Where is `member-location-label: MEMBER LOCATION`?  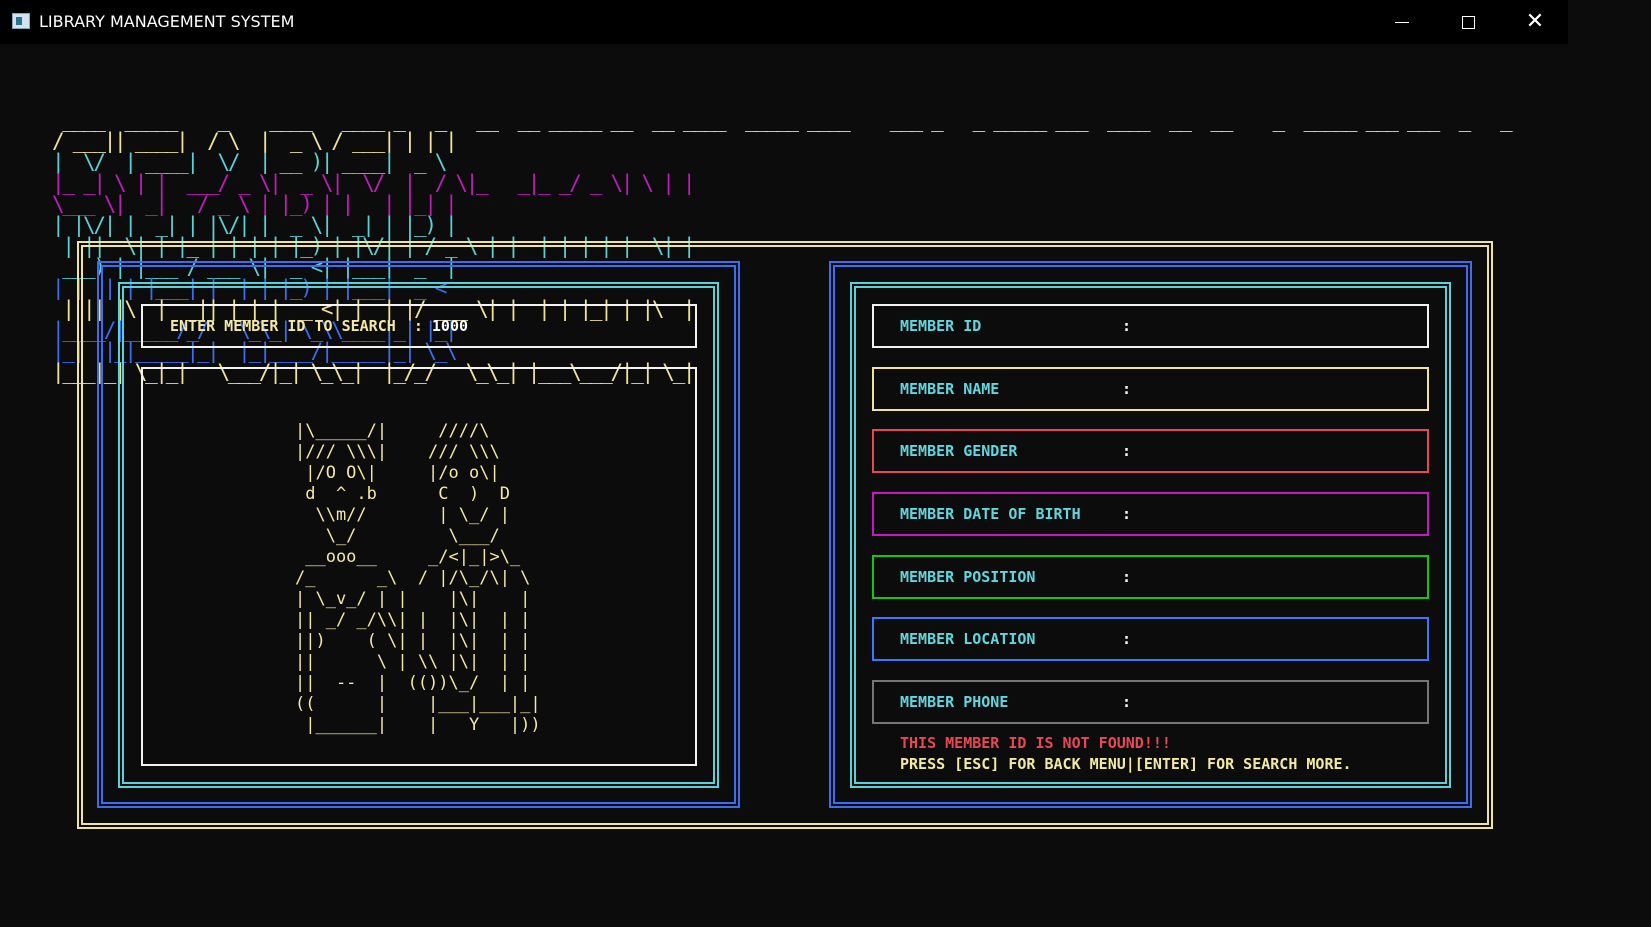 member-location-label: MEMBER LOCATION is located at coordinates (968, 639).